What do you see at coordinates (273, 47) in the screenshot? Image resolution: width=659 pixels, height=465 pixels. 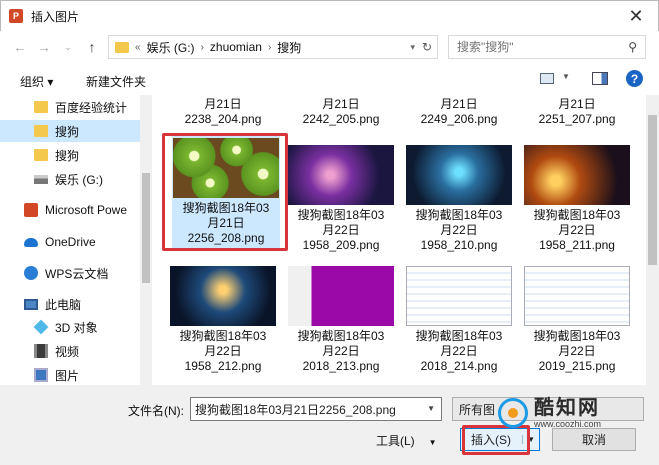 I see `address-bar: « 娱乐 (G:) › zhuomian › 搜狗 ▾ ↻` at bounding box center [273, 47].